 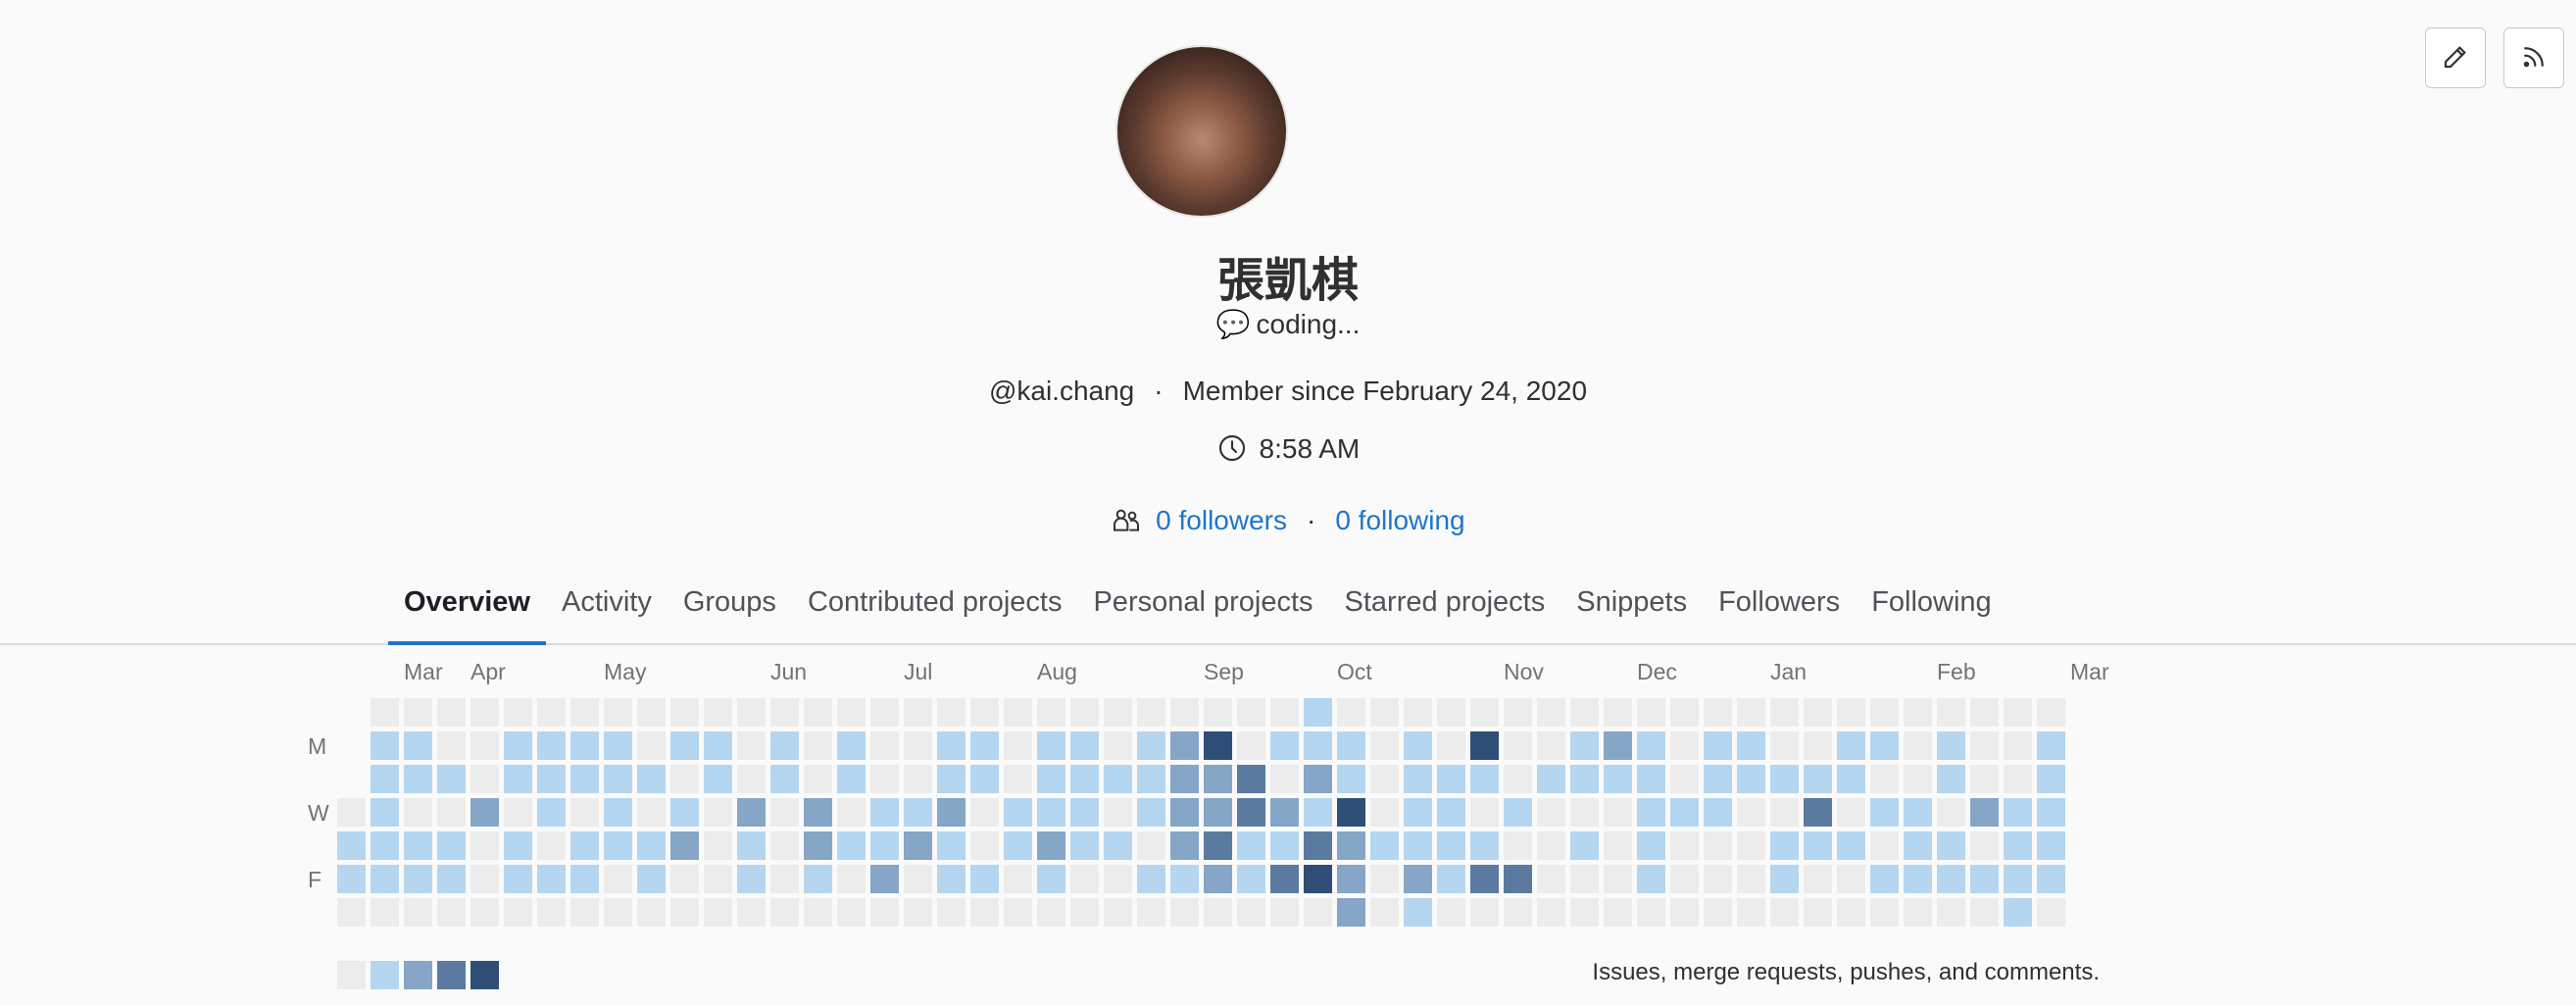 What do you see at coordinates (1399, 520) in the screenshot?
I see `following-link: 0 following` at bounding box center [1399, 520].